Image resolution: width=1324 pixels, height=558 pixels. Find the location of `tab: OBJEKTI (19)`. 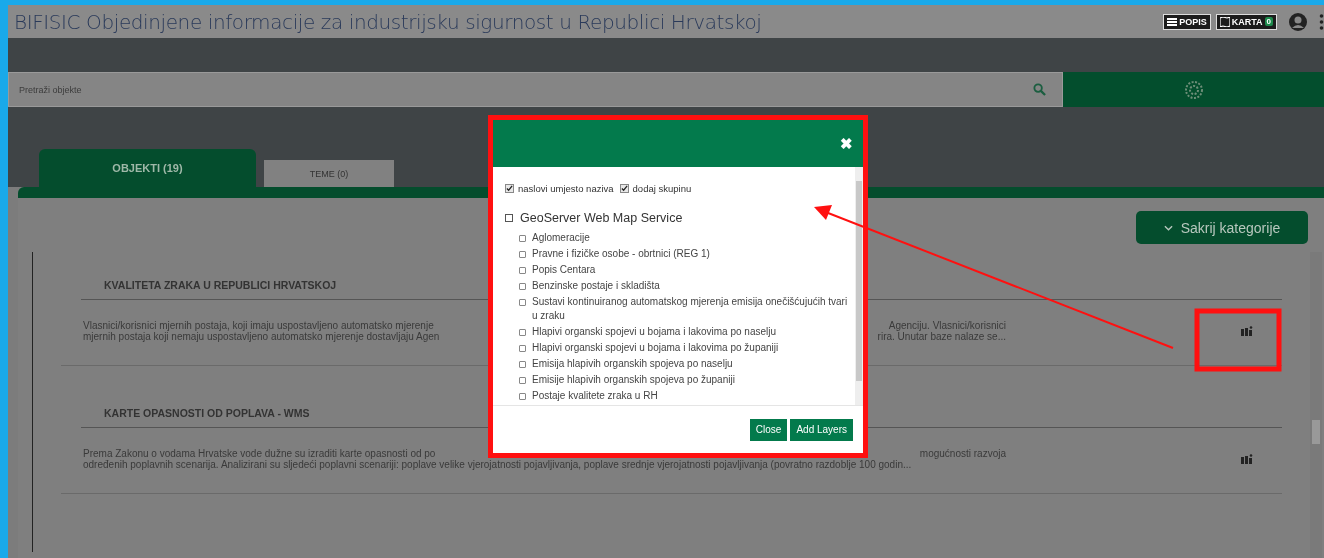

tab: OBJEKTI (19) is located at coordinates (147, 168).